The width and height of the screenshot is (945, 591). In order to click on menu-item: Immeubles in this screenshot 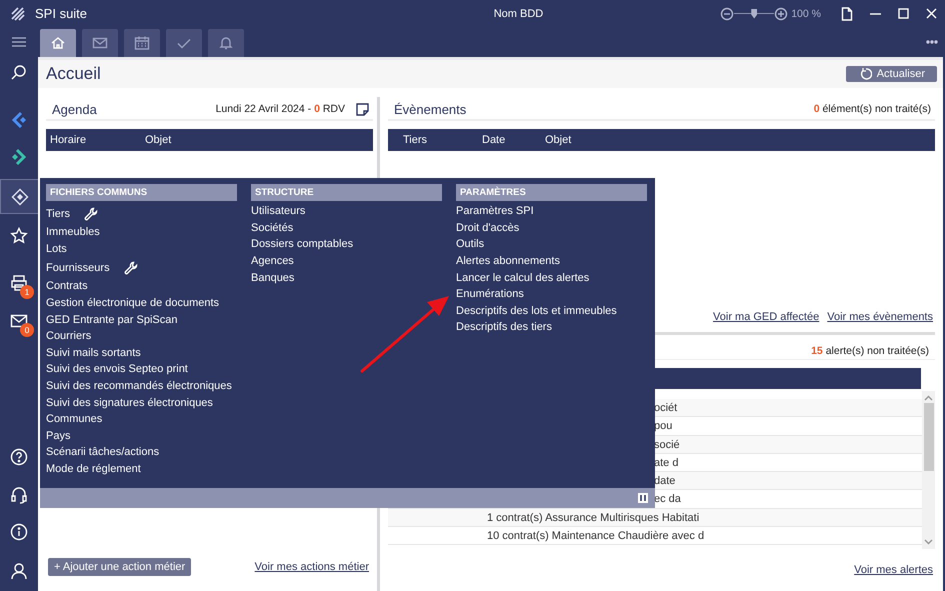, I will do `click(73, 232)`.